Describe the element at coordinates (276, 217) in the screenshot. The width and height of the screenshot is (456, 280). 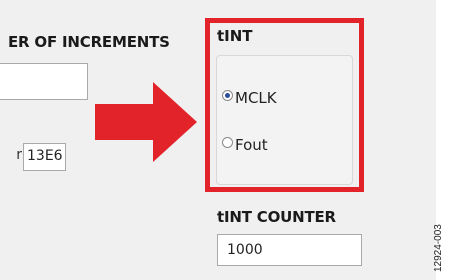
I see `tint-counter-label: tINT COUNTER` at that location.